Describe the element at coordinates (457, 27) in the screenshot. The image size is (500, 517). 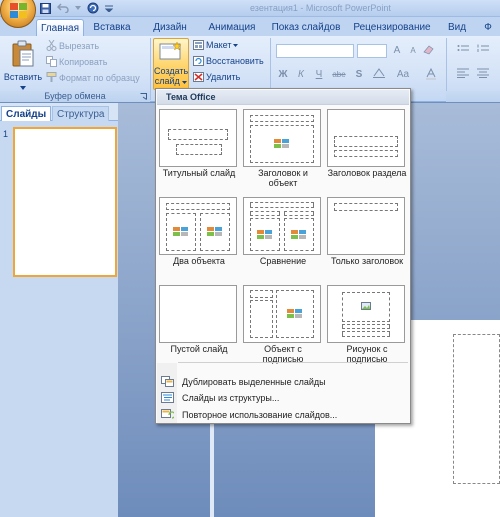
I see `tab-view: Вид` at that location.